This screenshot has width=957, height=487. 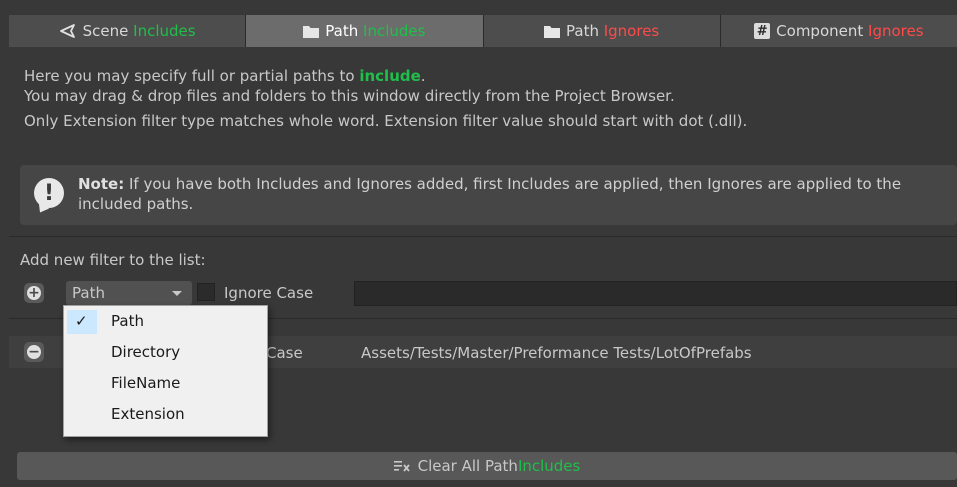 I want to click on tab-component-ignores: # Component Ignores, so click(x=838, y=31).